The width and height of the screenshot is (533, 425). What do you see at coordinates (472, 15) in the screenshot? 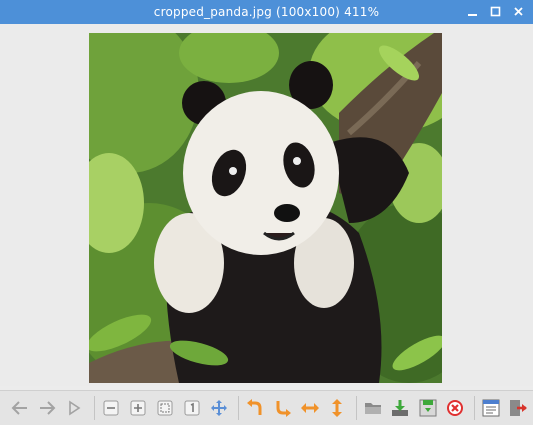
I see `minimize-icon` at bounding box center [472, 15].